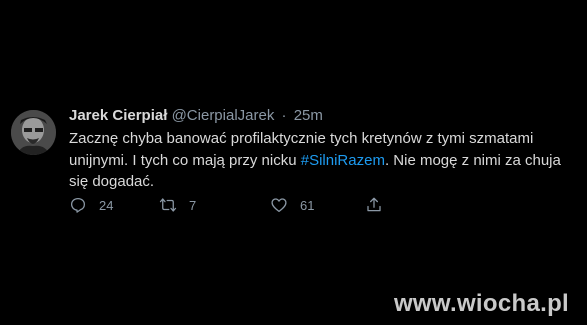 The height and width of the screenshot is (325, 587). Describe the element at coordinates (279, 205) in the screenshot. I see `heart-icon` at that location.